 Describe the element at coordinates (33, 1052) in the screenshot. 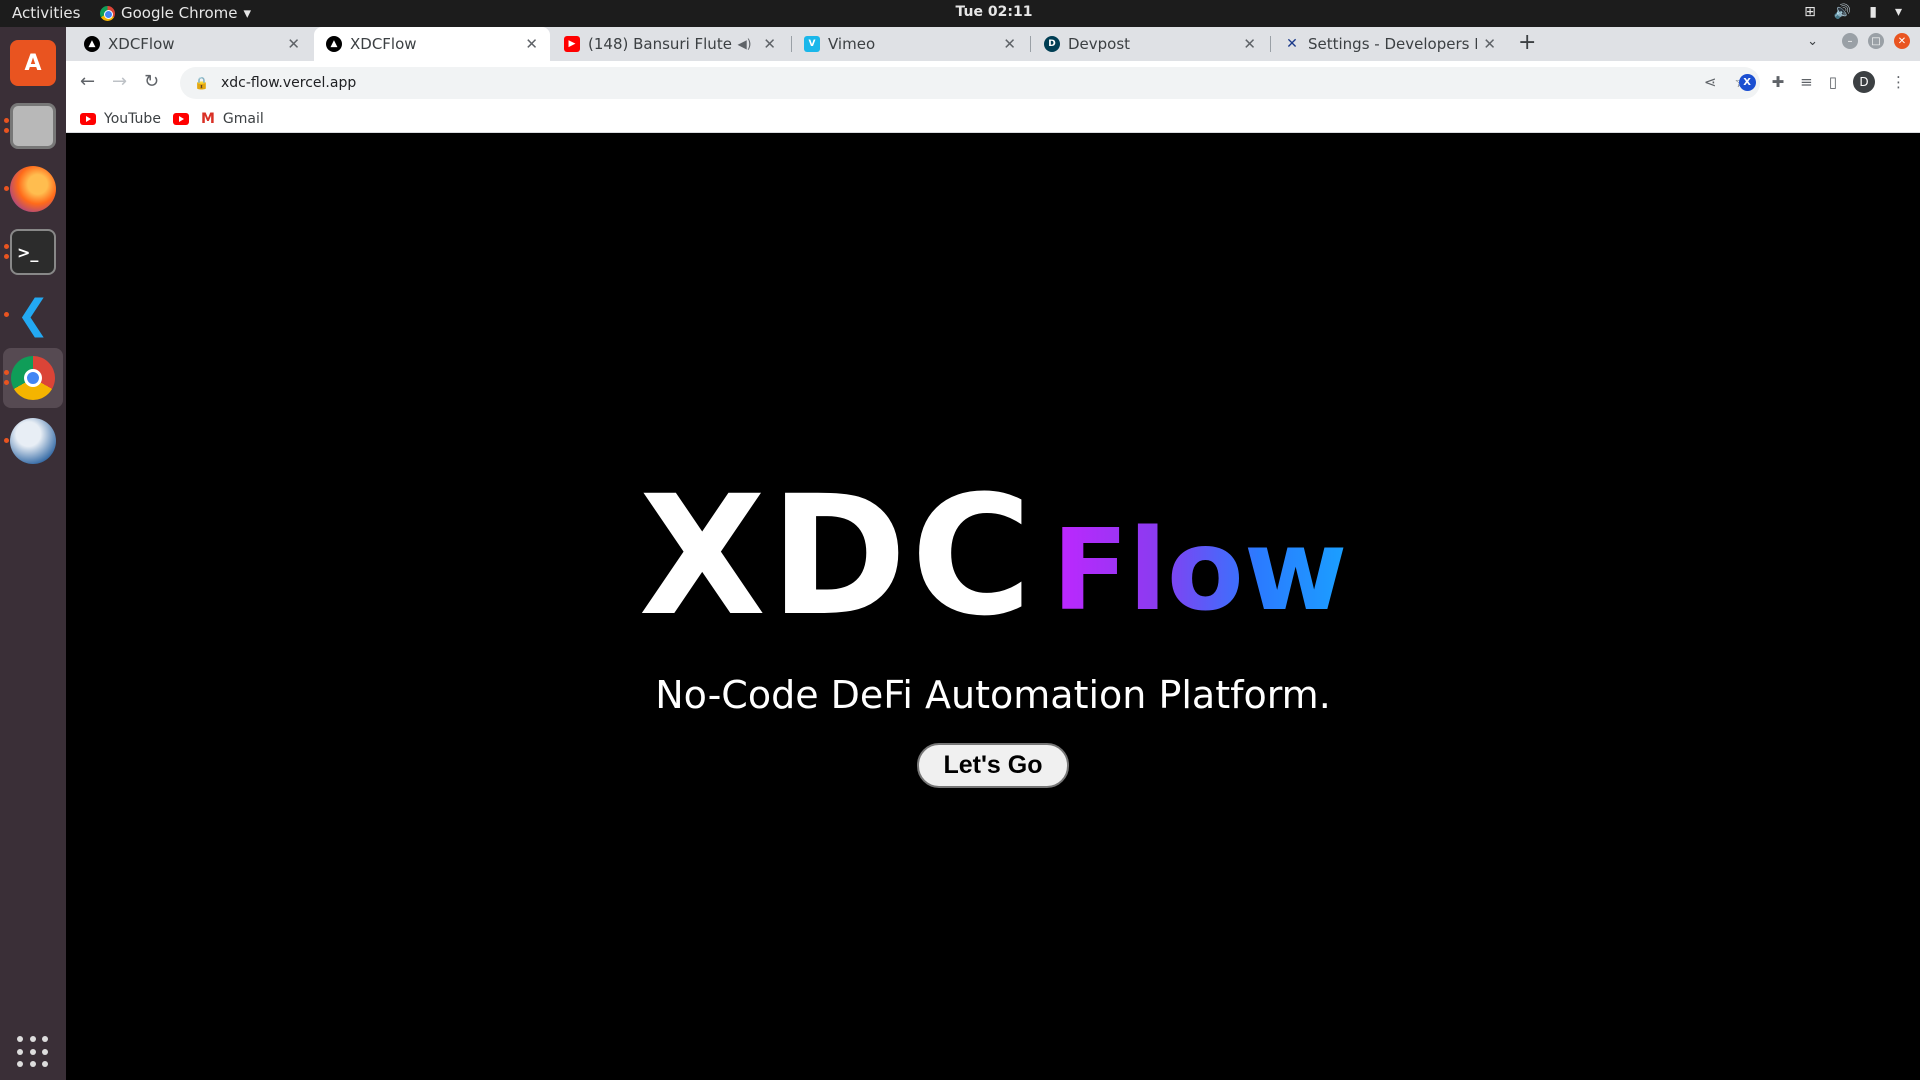

I see `show-applications-button` at that location.